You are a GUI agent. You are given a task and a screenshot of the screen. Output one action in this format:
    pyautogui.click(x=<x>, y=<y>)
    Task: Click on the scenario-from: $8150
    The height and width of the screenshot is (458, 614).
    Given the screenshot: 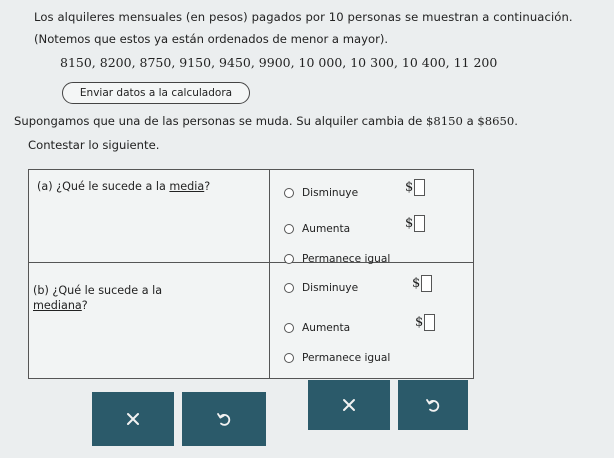 What is the action you would take?
    pyautogui.click(x=444, y=121)
    